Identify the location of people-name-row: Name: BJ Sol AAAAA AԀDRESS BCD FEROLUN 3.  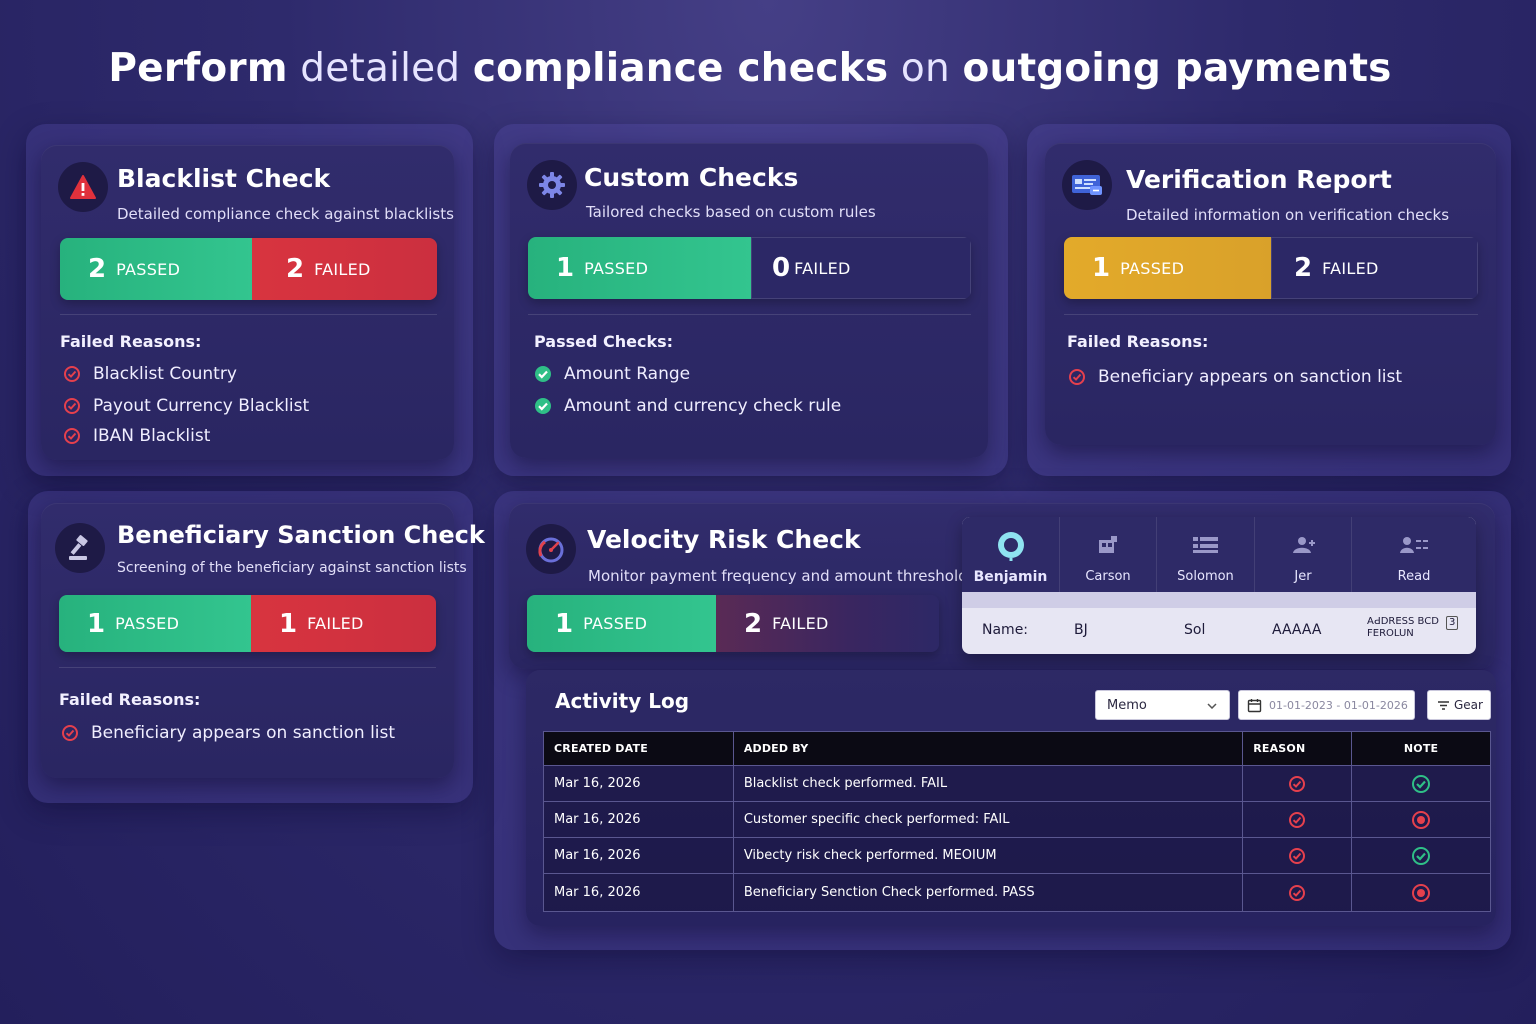
(1219, 631).